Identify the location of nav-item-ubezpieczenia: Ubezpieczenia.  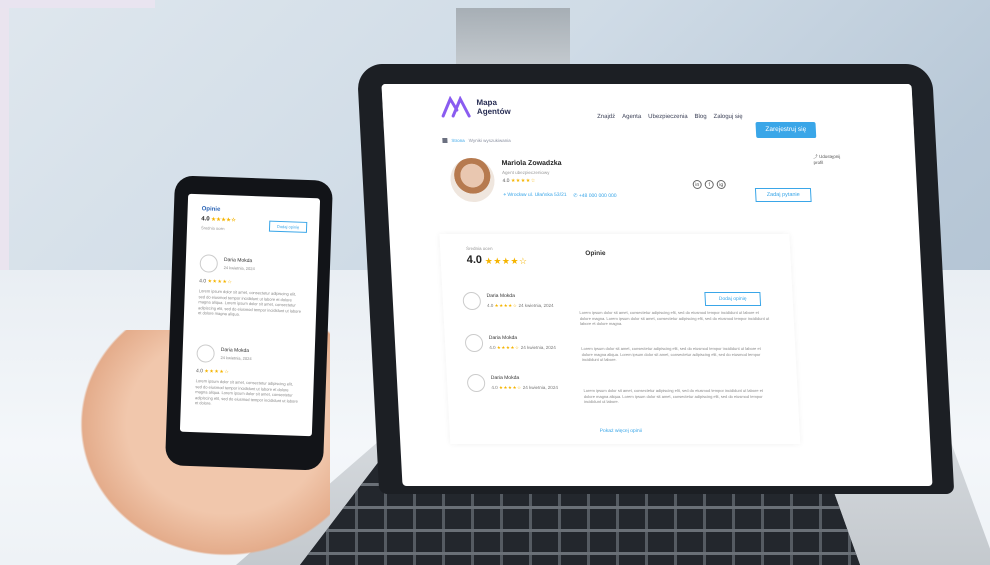
(668, 117).